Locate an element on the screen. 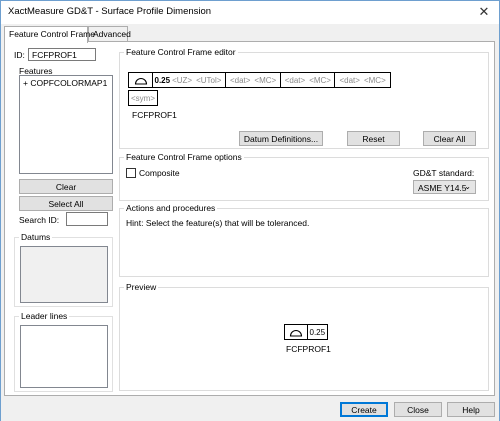 The height and width of the screenshot is (421, 500). actions-title: Actions and procedures is located at coordinates (171, 208).